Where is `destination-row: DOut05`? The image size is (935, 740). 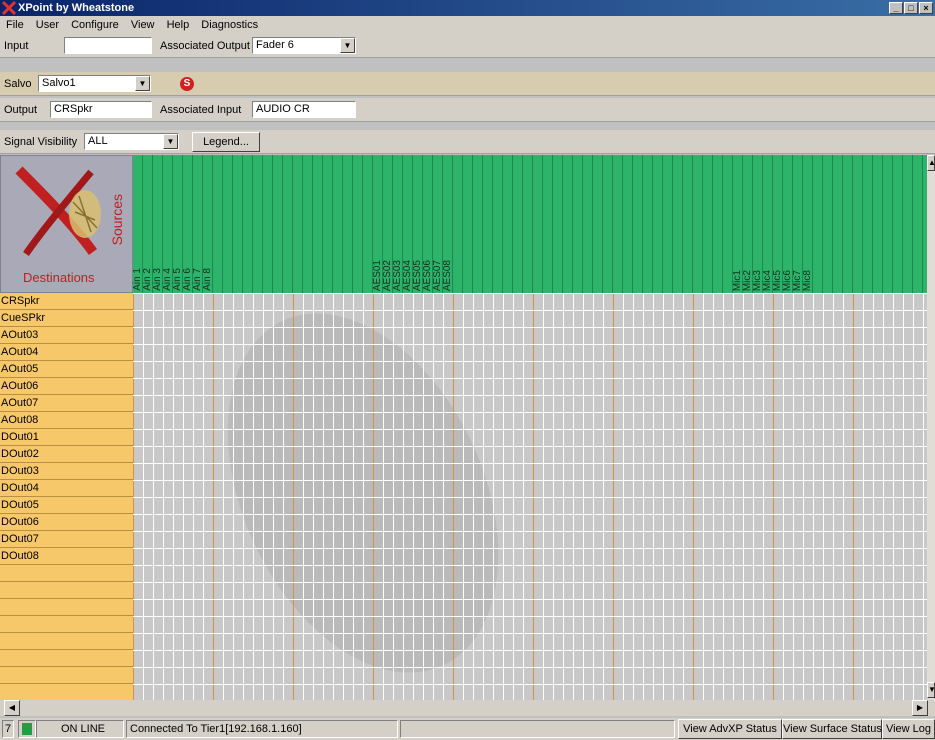
destination-row: DOut05 is located at coordinates (66, 505).